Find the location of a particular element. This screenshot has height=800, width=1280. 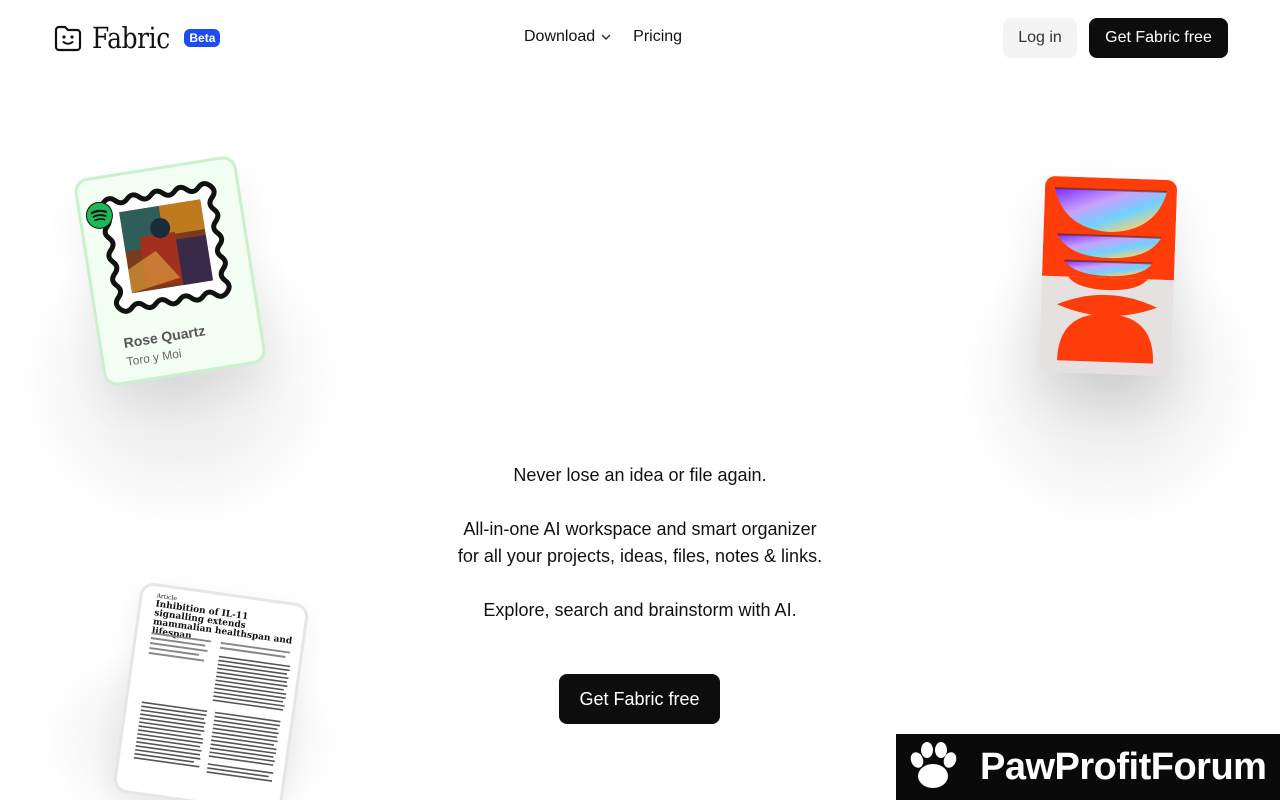

spotify-track-card: Rose Quartz Toro y Moi is located at coordinates (170, 271).